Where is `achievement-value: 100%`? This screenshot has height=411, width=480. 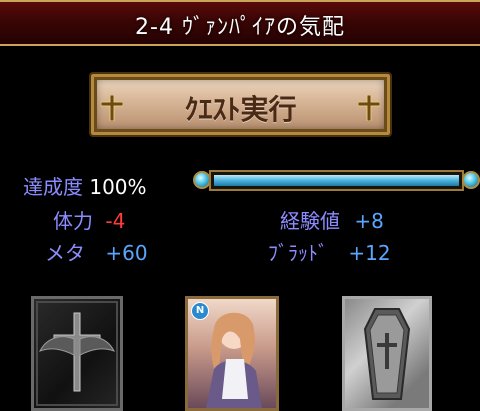 achievement-value: 100% is located at coordinates (118, 187).